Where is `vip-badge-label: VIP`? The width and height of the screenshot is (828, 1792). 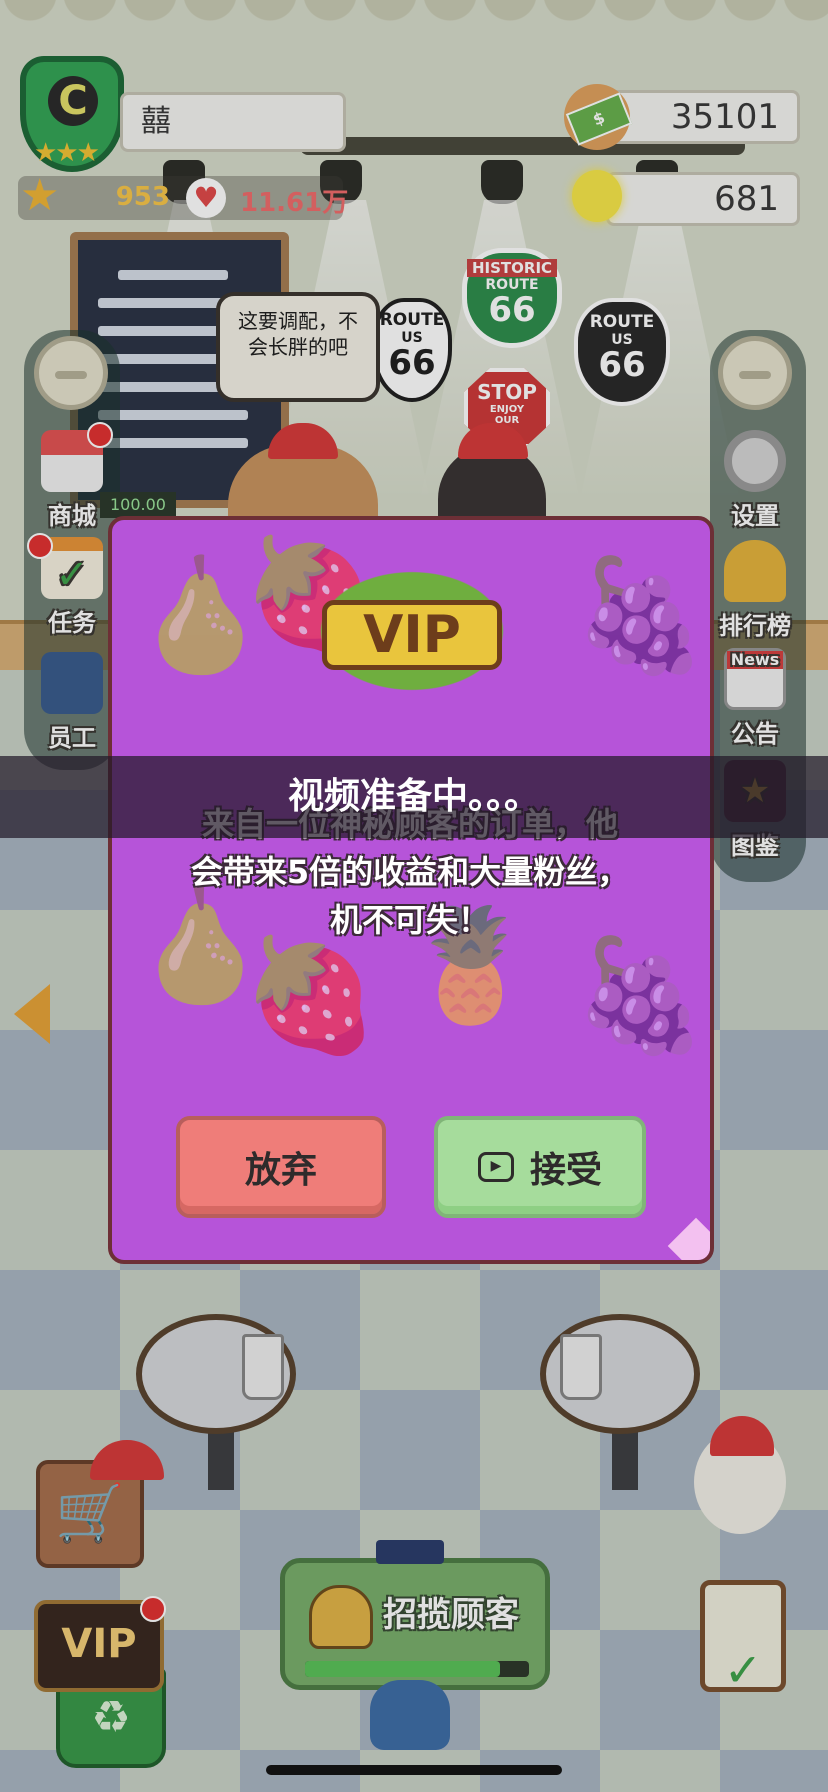
vip-badge-label: VIP is located at coordinates (412, 635).